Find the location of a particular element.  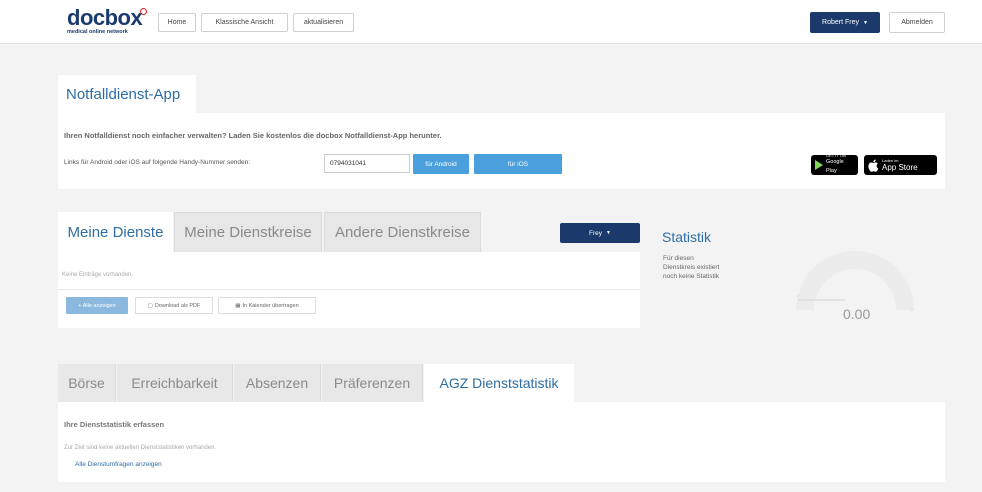

docbox-logo: docbox medical online network is located at coordinates (108, 22).